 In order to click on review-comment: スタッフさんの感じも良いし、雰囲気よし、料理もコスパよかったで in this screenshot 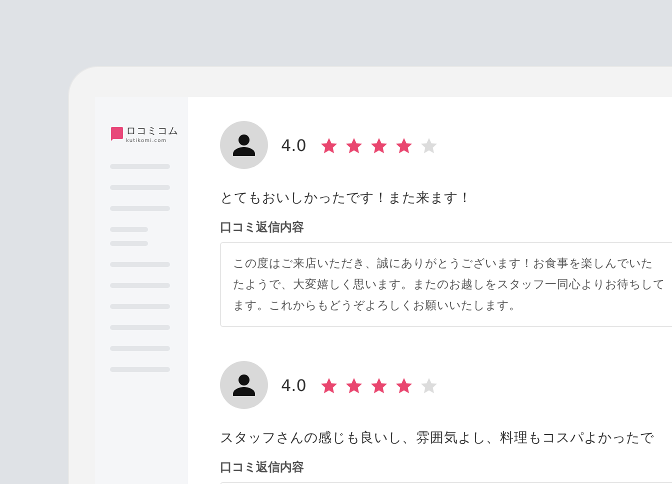, I will do `click(437, 438)`.